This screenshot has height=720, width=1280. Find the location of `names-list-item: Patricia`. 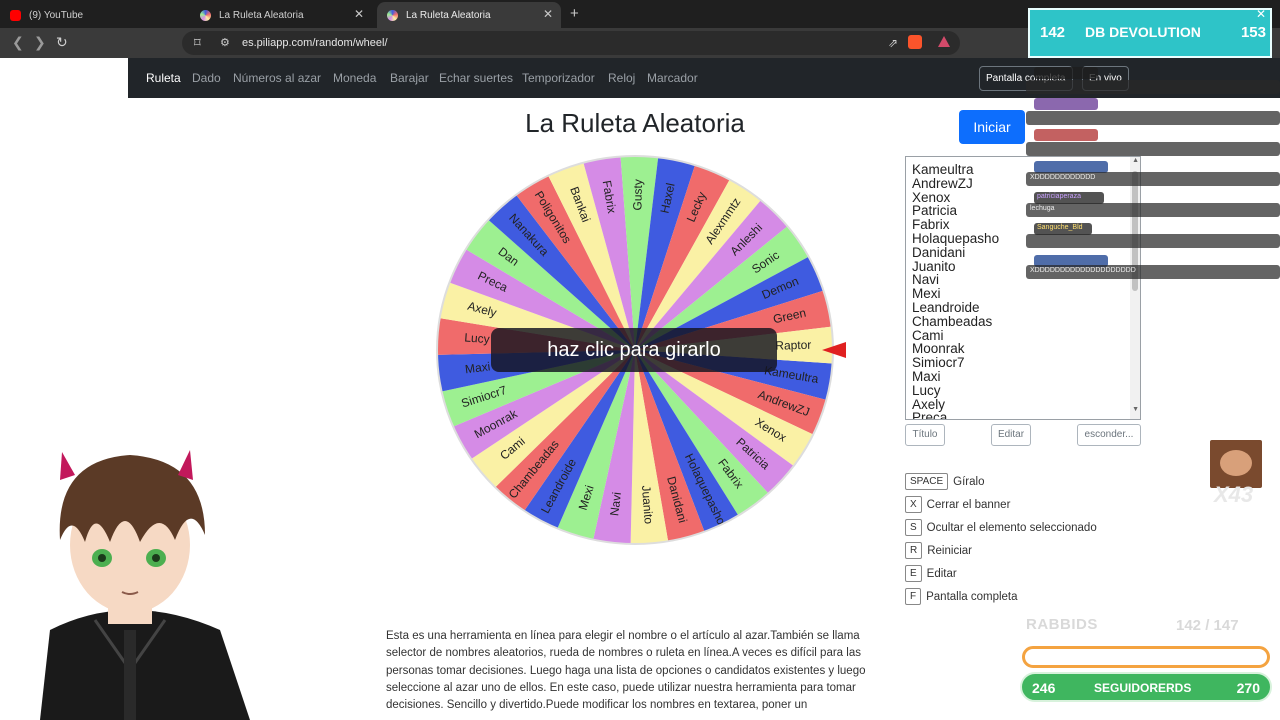

names-list-item: Patricia is located at coordinates (955, 211).